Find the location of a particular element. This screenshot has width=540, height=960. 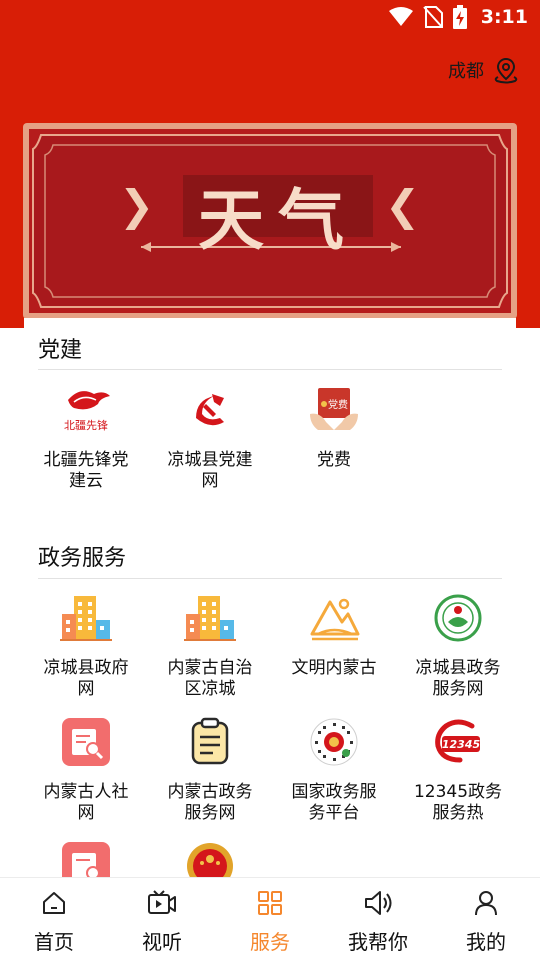

service-label: 党费 is located at coordinates (334, 460).